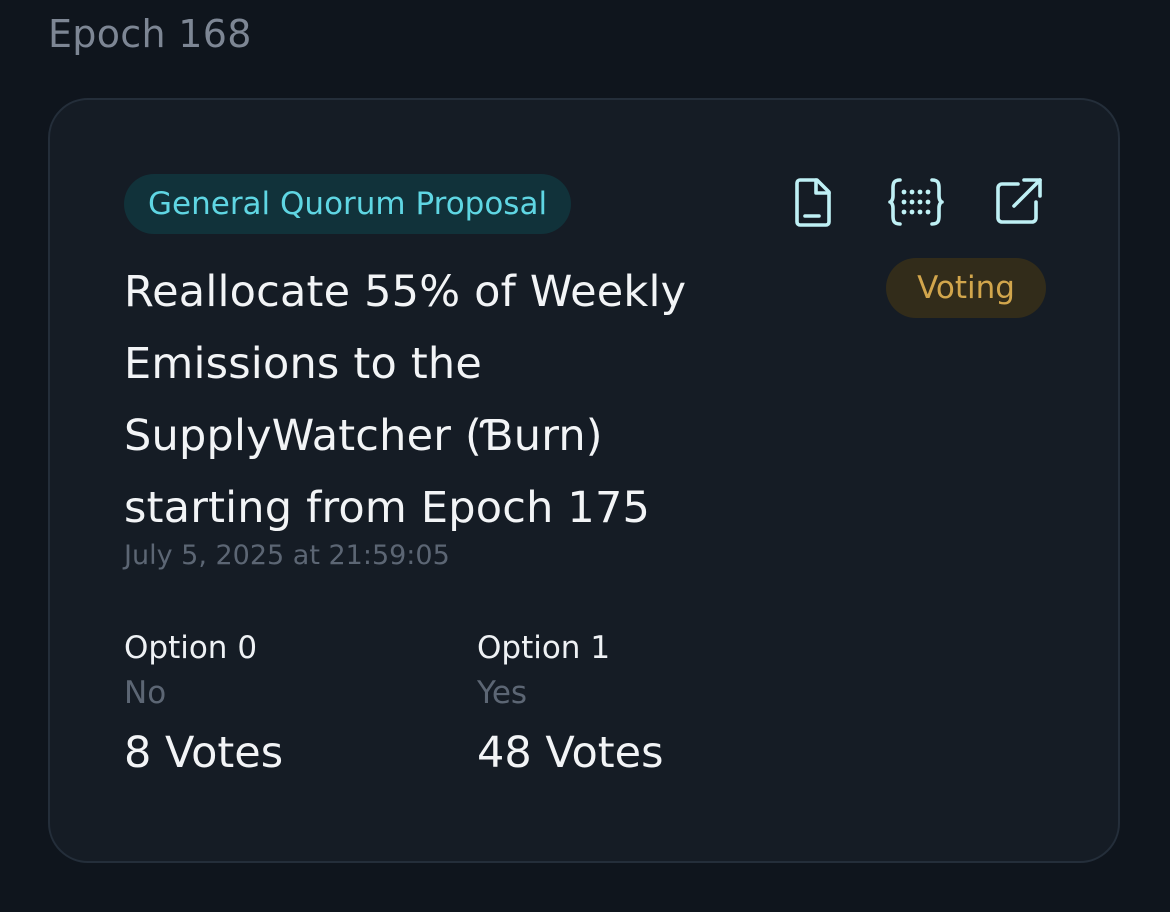  I want to click on option-name: No, so click(145, 693).